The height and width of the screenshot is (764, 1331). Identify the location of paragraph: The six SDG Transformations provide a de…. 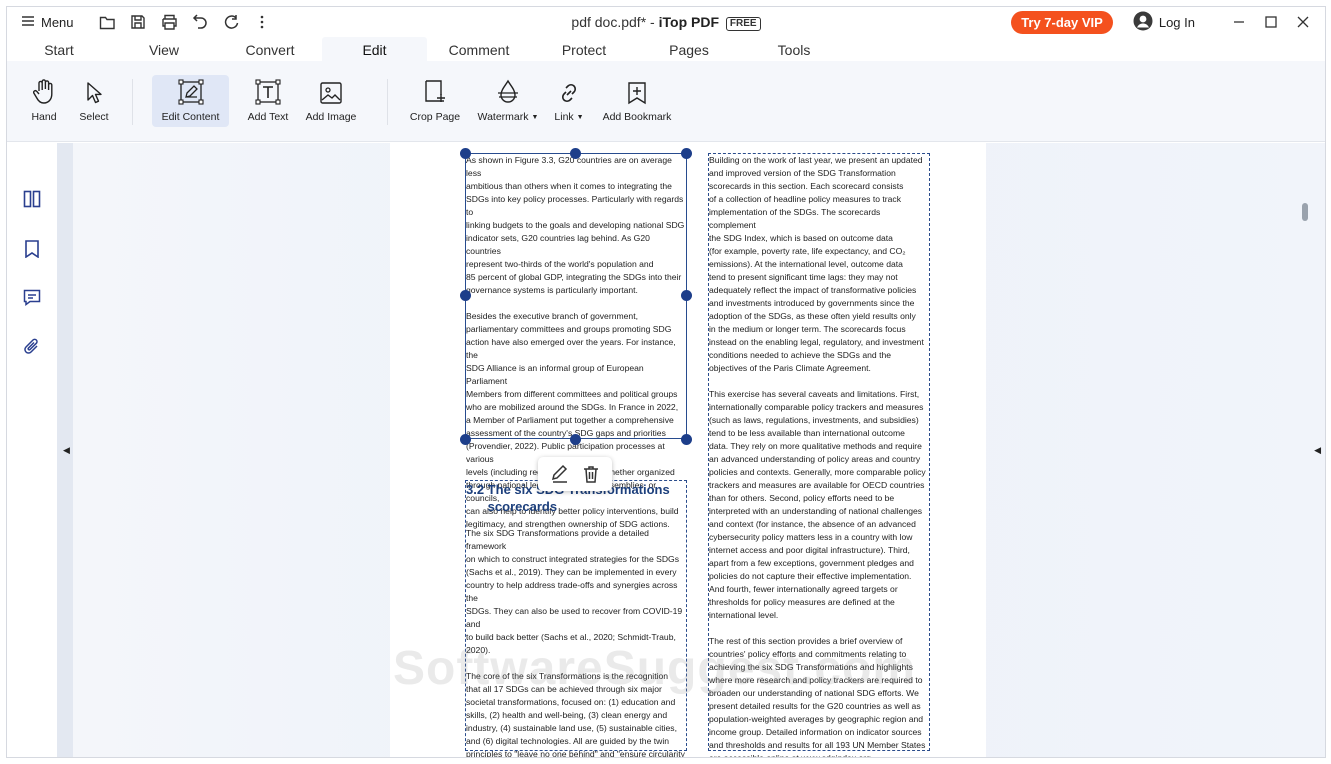
(574, 591).